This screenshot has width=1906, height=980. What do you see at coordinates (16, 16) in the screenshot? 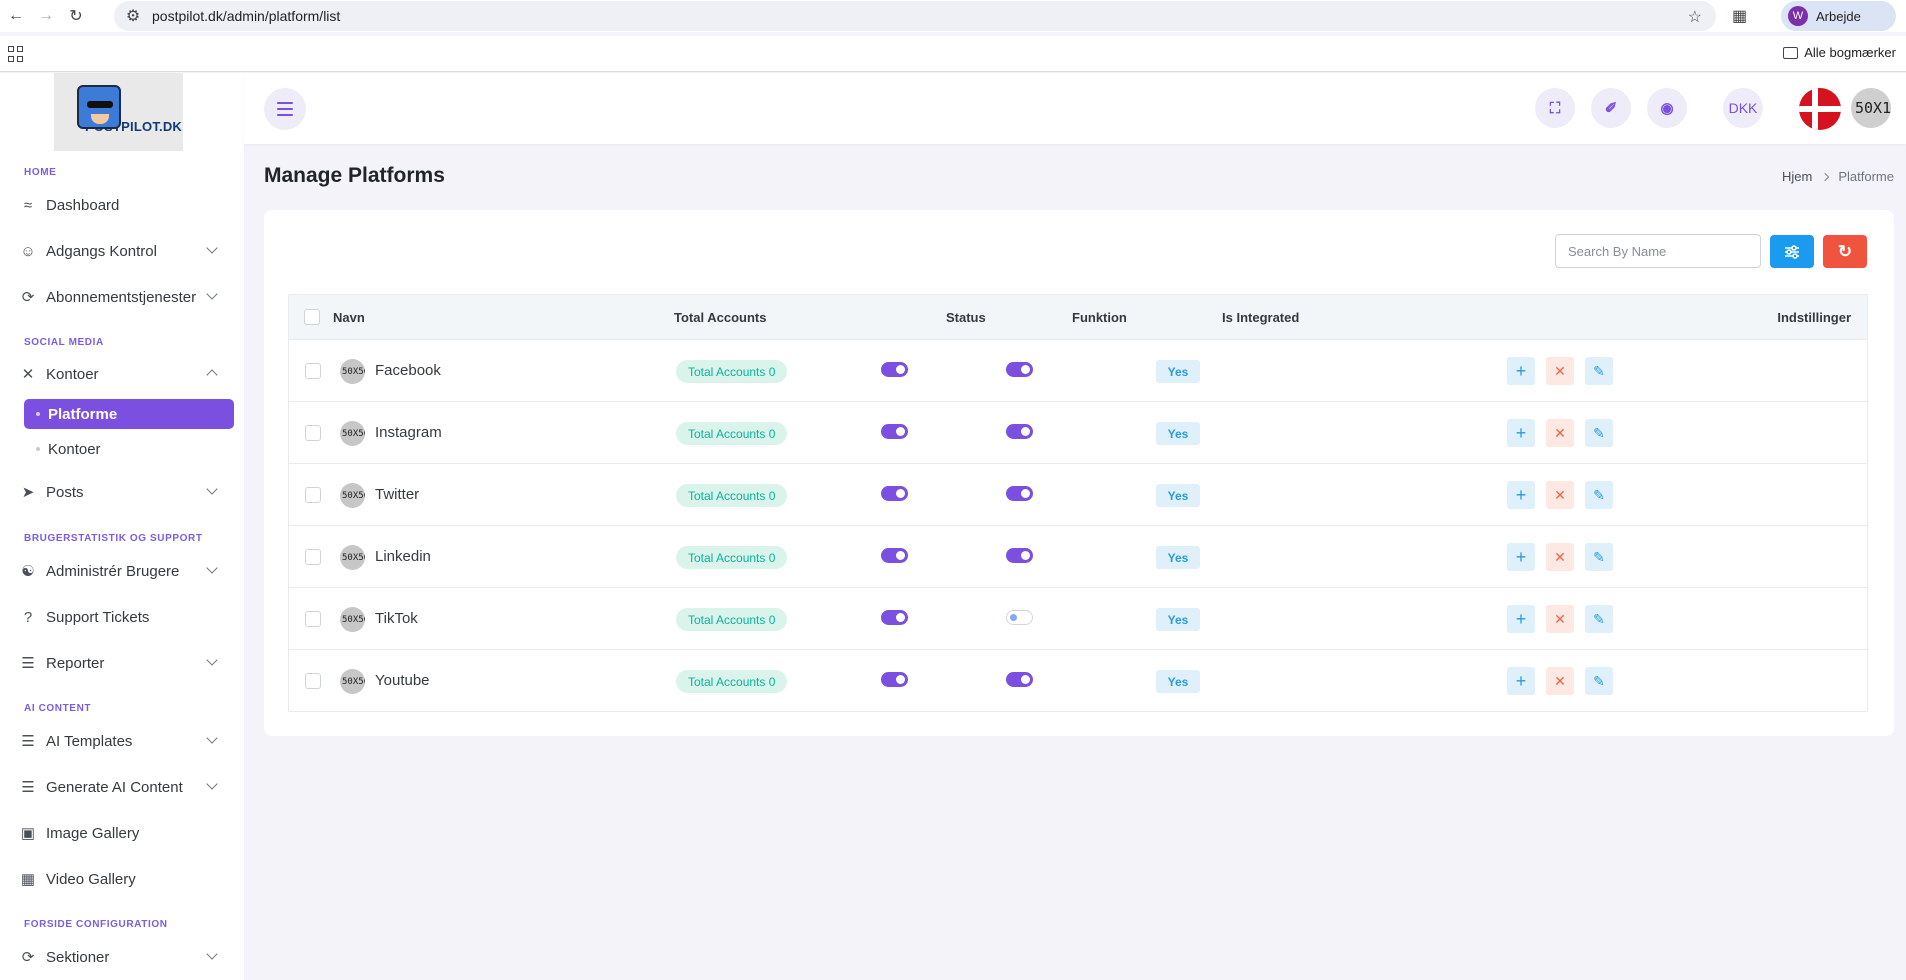
I see `back-arrow-icon: ←` at bounding box center [16, 16].